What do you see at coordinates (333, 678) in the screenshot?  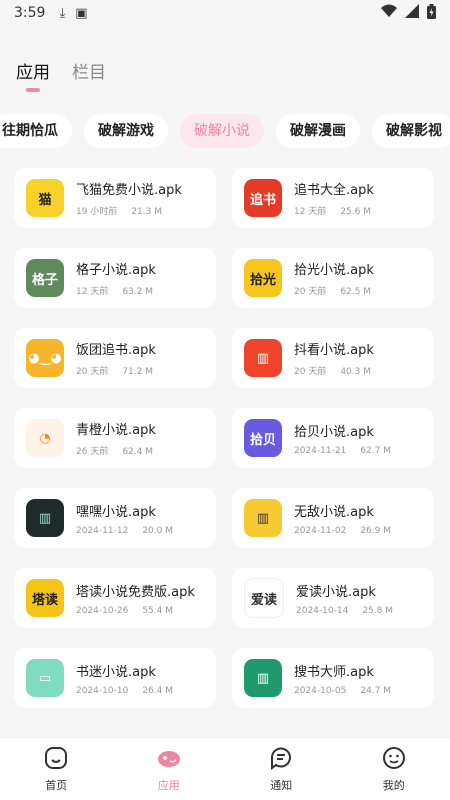 I see `app-card: ▥ 搜书大师.apk 2024-10-05 24.7 M` at bounding box center [333, 678].